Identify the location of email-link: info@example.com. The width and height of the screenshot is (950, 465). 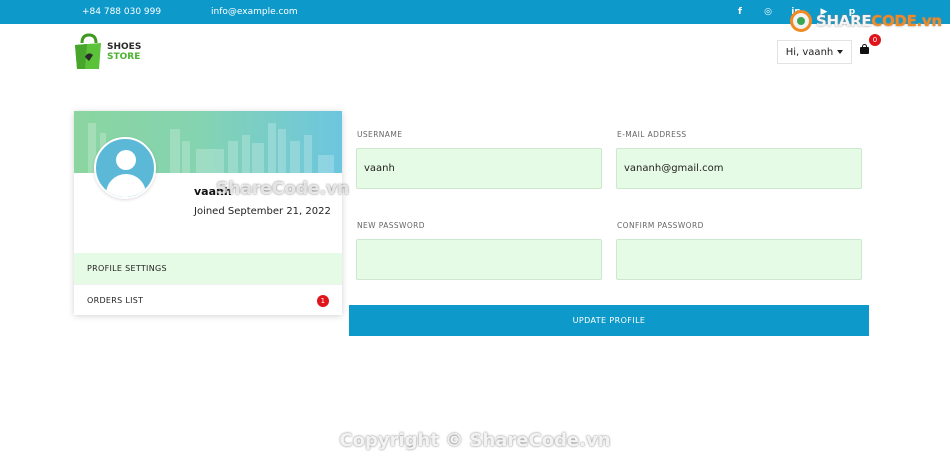
(254, 12).